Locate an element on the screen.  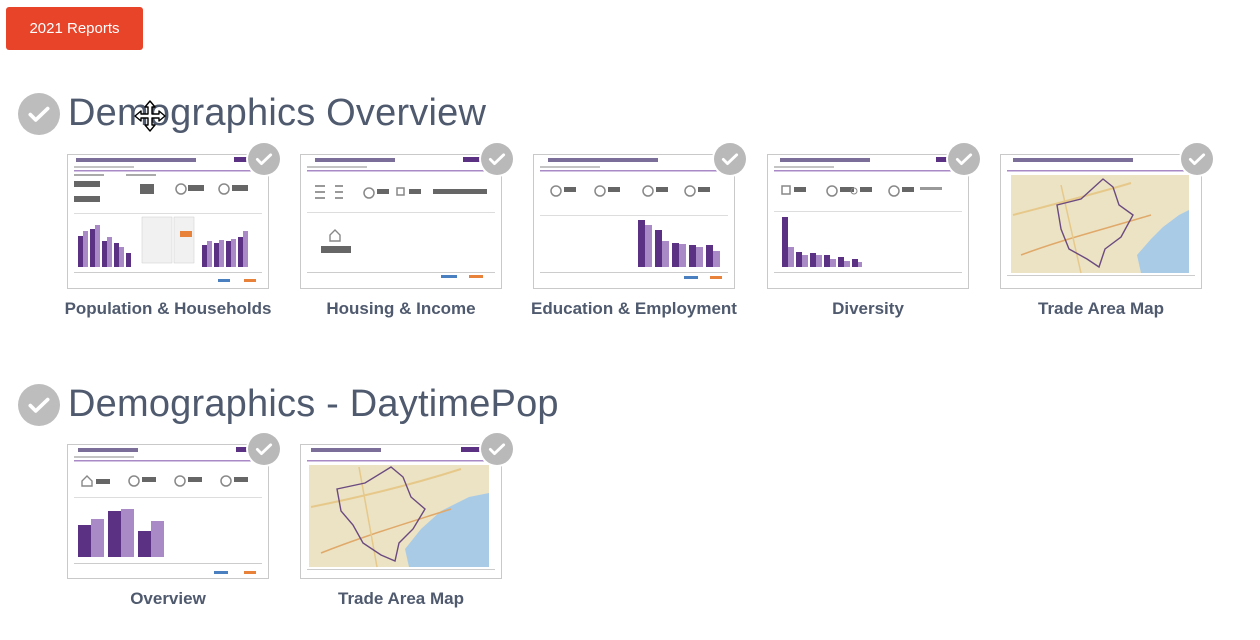
card-label: Diversity is located at coordinates (868, 308).